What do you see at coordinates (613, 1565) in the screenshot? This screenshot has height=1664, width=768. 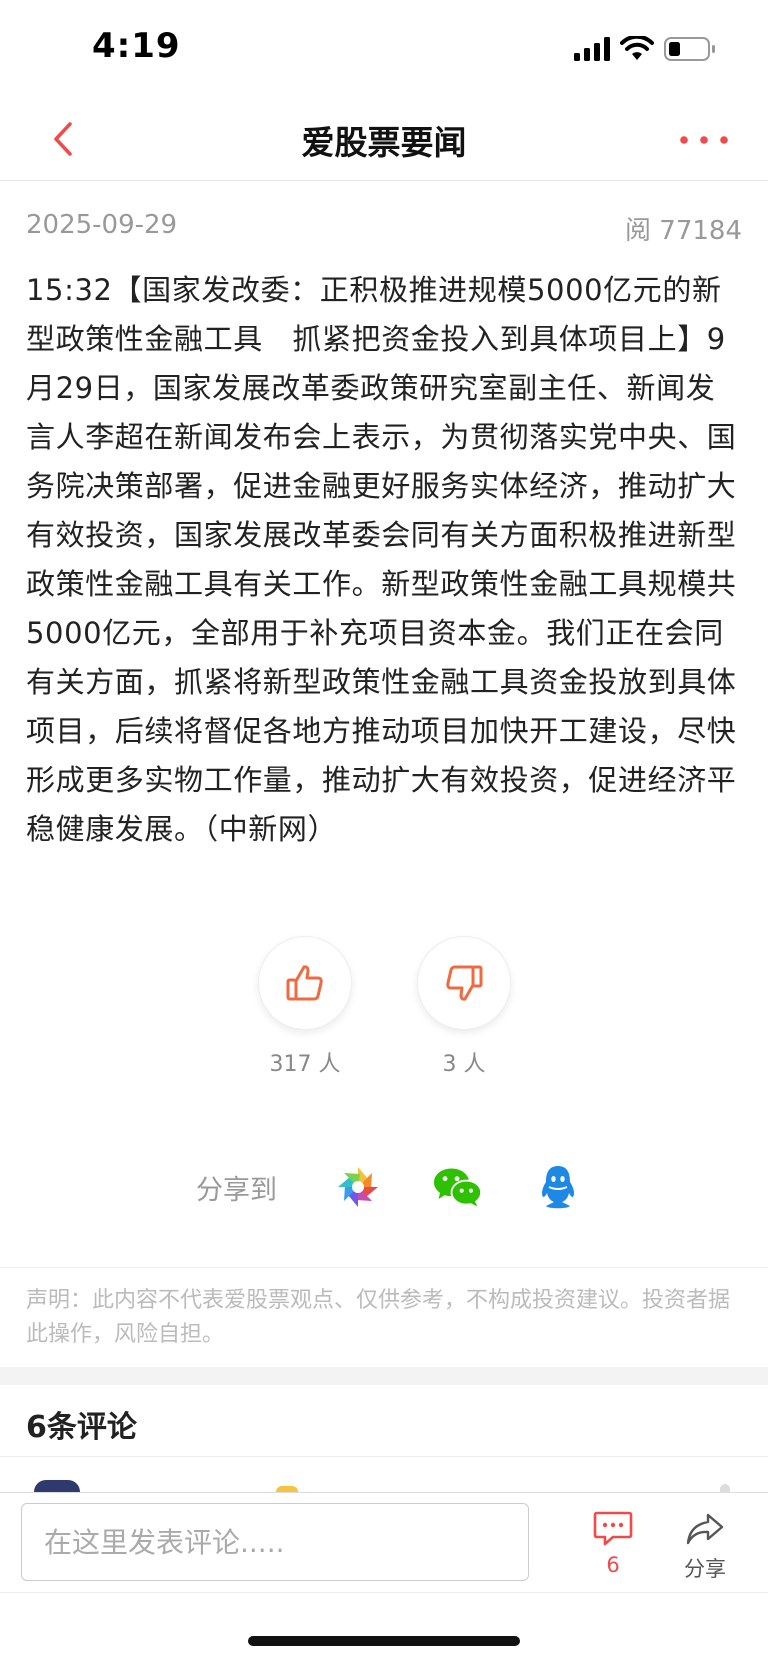 I see `comment-count: 6` at bounding box center [613, 1565].